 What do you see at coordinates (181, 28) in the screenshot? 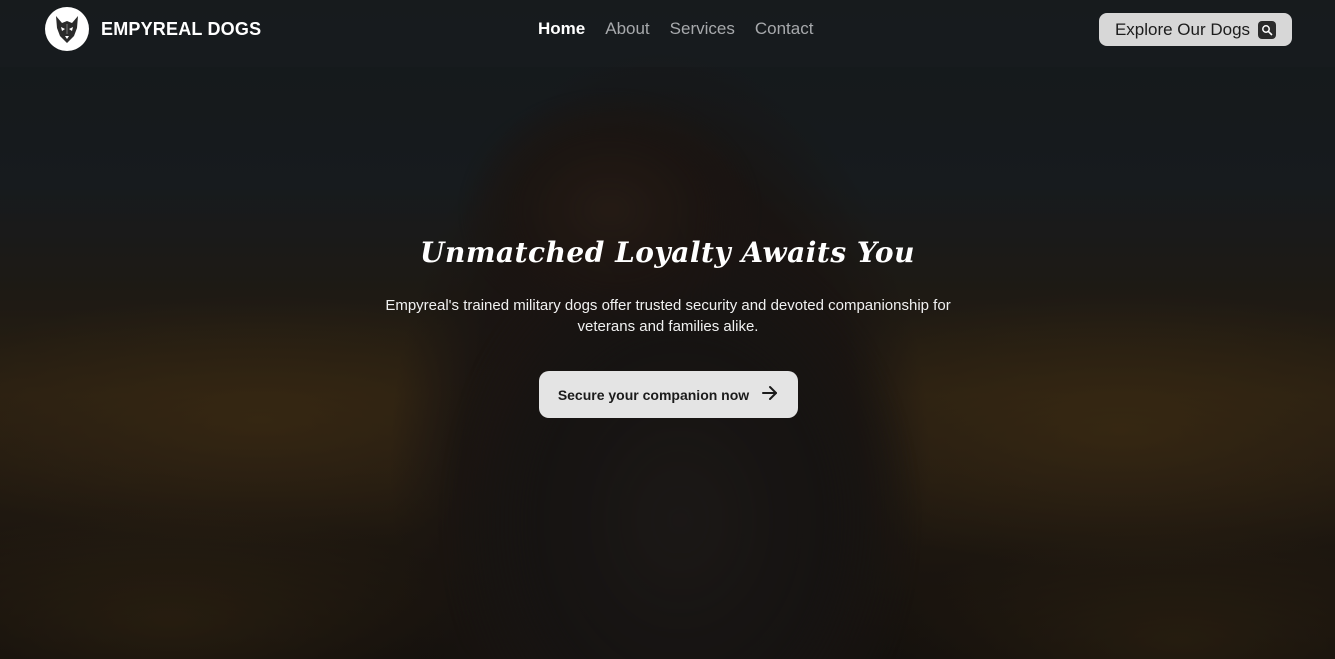
I see `brand-name: EMPYREAL DOGS` at bounding box center [181, 28].